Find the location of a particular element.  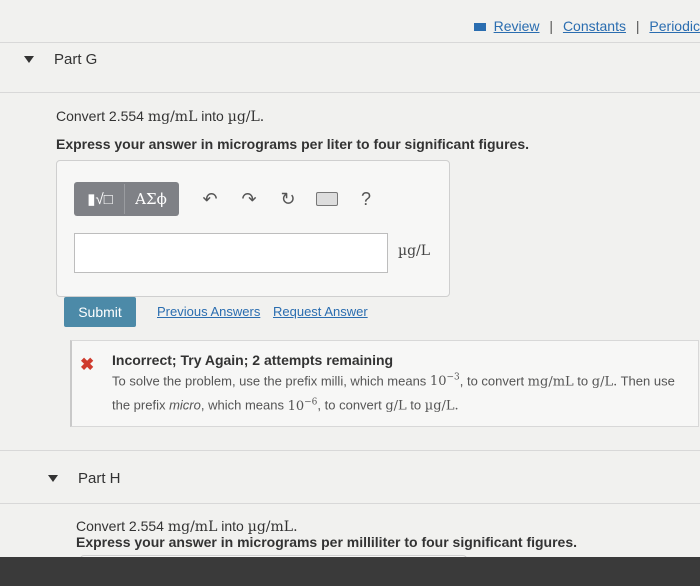

review-link: Review is located at coordinates (517, 26).